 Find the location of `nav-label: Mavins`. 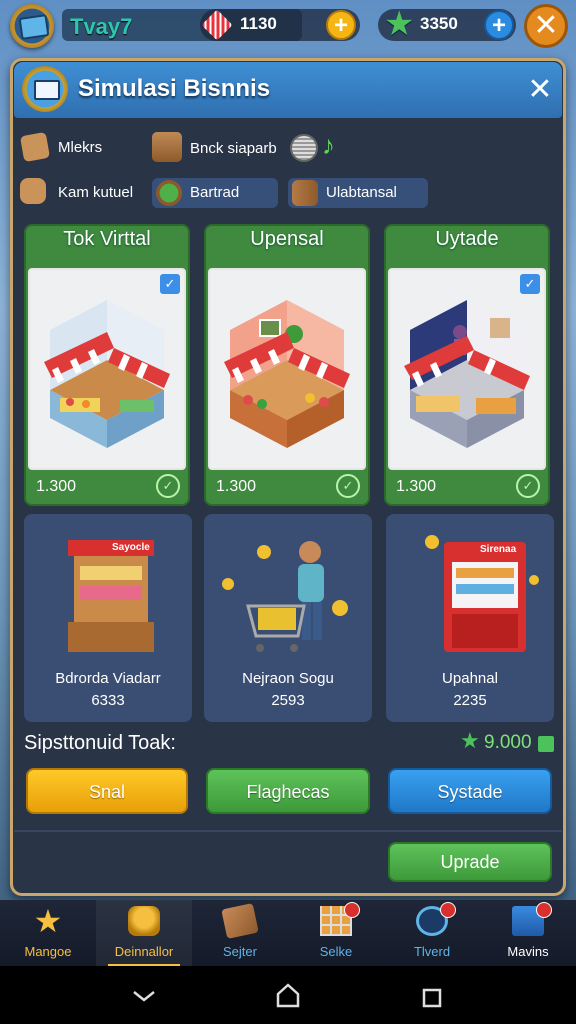

nav-label: Mavins is located at coordinates (528, 951).